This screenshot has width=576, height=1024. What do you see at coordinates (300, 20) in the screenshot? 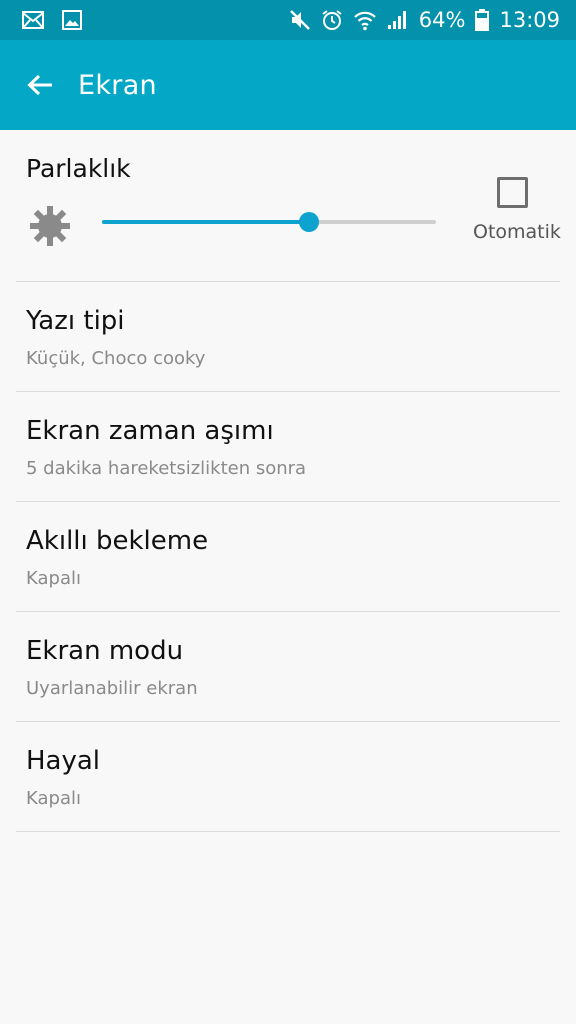
I see `mute-icon` at bounding box center [300, 20].